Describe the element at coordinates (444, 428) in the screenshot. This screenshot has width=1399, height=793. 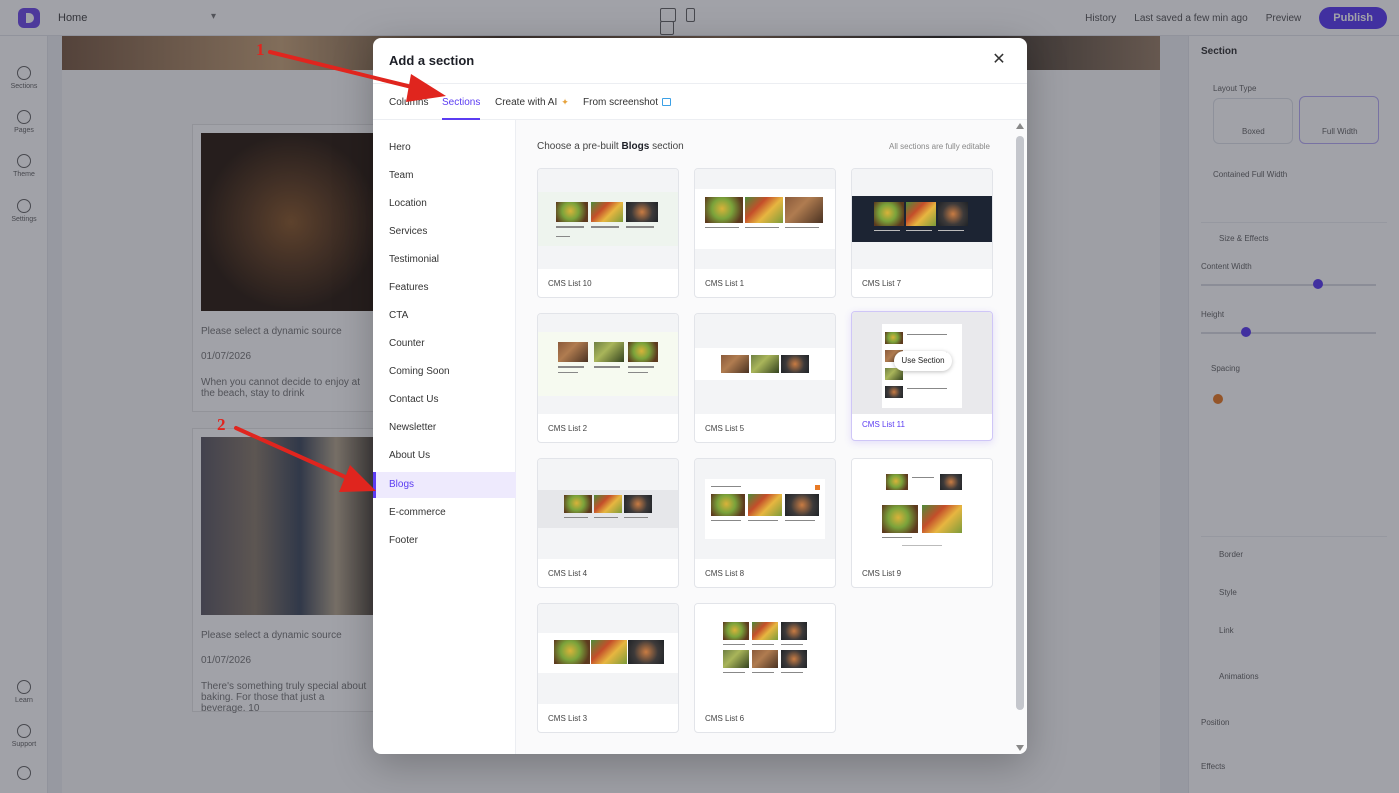
I see `category-newsletter: Newsletter` at that location.